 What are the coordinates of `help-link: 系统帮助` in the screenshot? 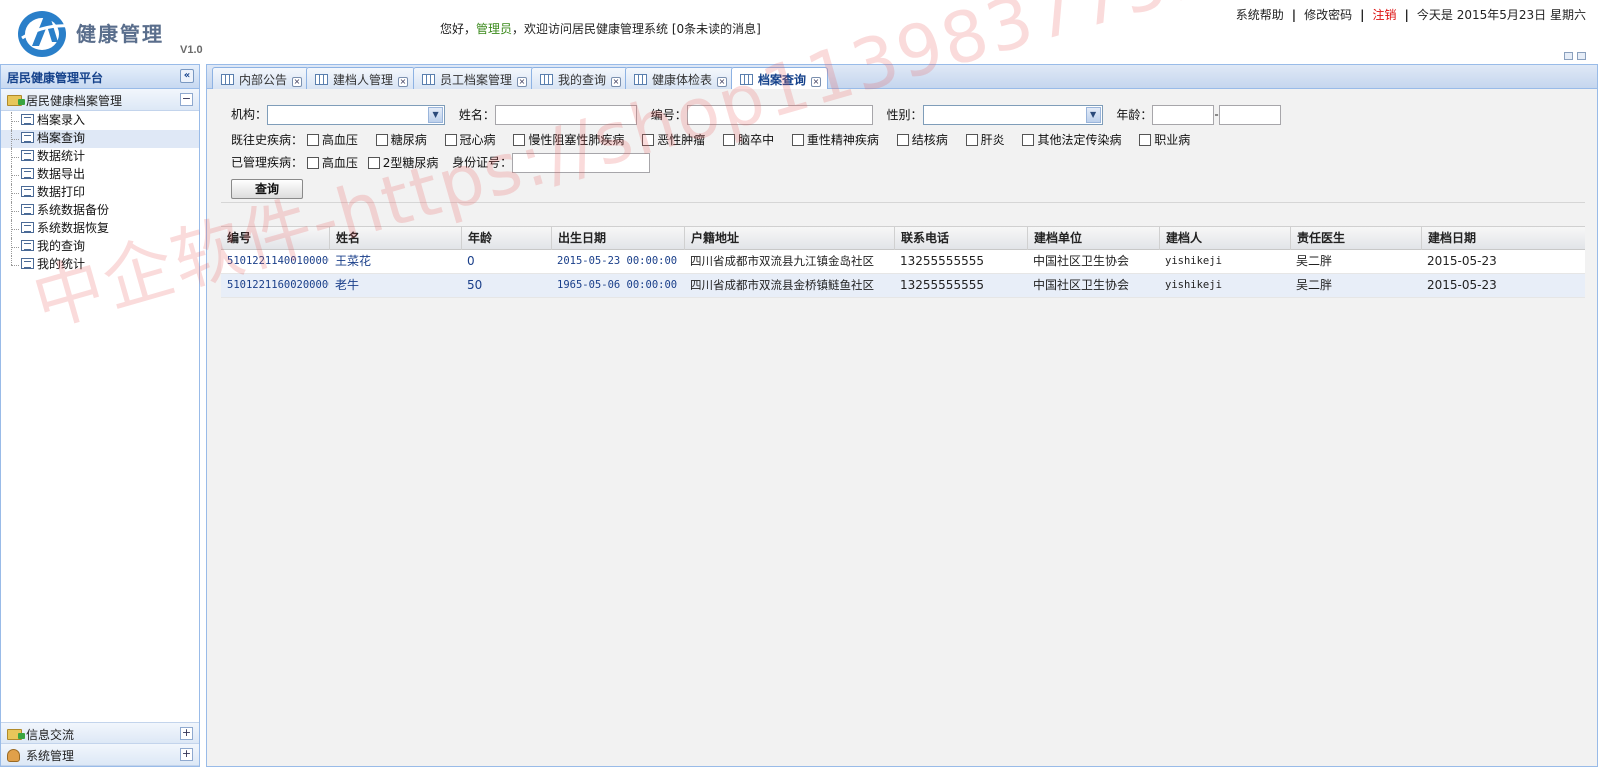 It's located at (1260, 15).